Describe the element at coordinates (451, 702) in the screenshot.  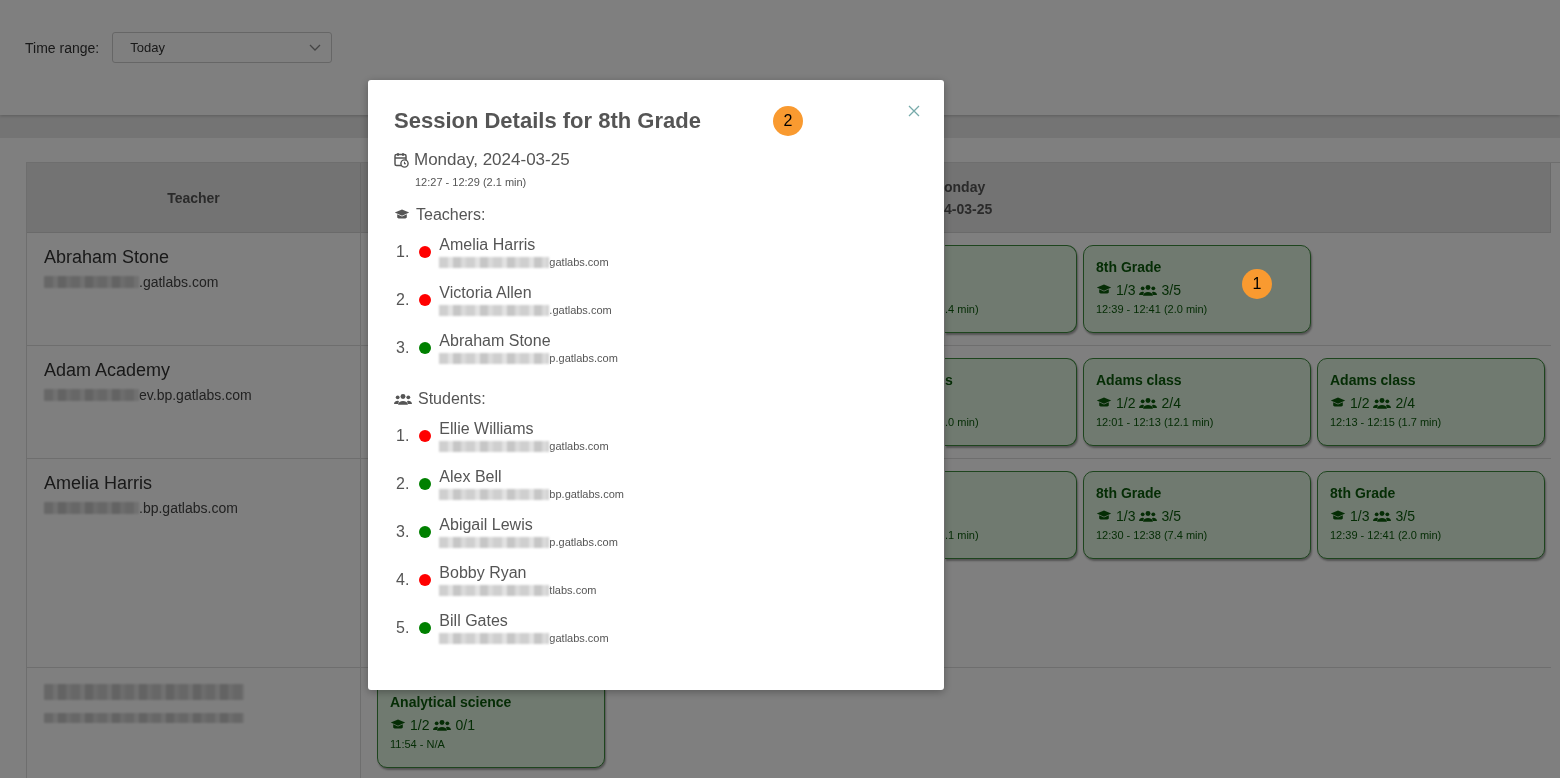
I see `session-title: Analytical science` at that location.